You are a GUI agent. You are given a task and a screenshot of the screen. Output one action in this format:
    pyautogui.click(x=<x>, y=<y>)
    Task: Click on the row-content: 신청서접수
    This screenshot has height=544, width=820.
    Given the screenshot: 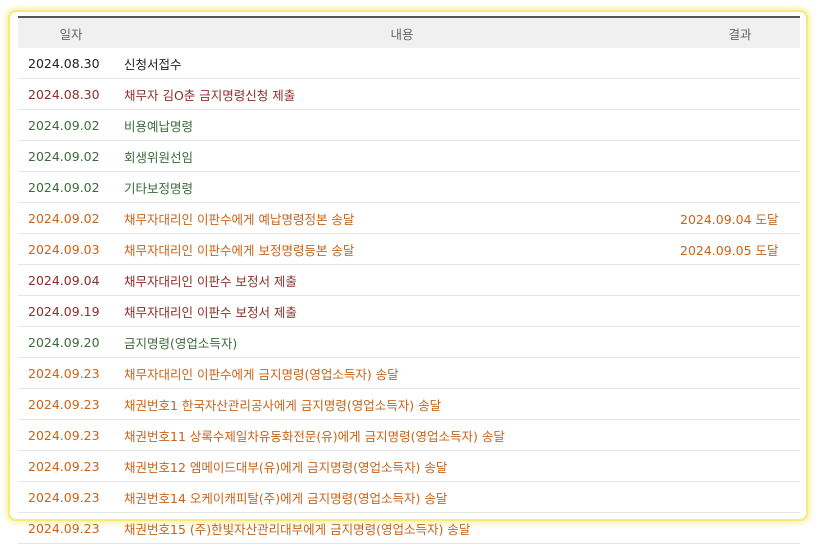 What is the action you would take?
    pyautogui.click(x=402, y=63)
    